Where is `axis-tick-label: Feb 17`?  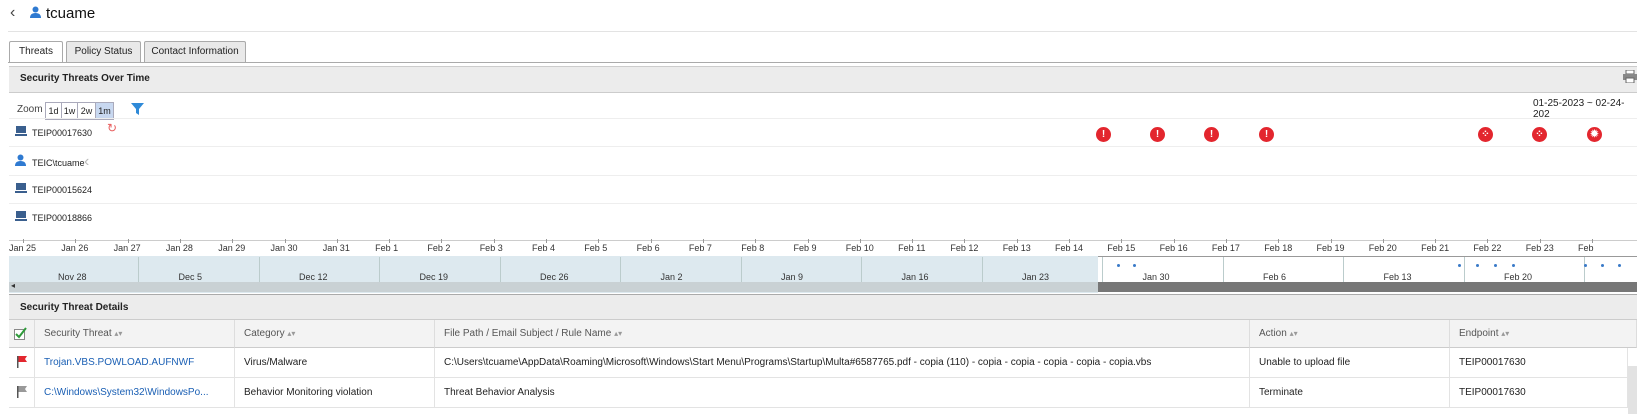
axis-tick-label: Feb 17 is located at coordinates (1225, 248).